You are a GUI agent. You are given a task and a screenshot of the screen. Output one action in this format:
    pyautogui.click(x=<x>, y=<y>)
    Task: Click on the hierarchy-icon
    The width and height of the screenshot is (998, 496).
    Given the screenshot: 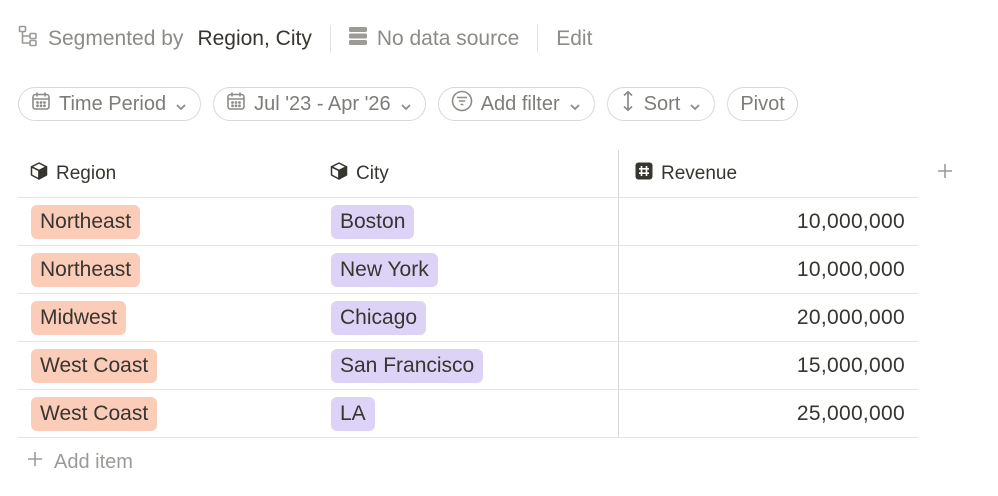 What is the action you would take?
    pyautogui.click(x=28, y=39)
    